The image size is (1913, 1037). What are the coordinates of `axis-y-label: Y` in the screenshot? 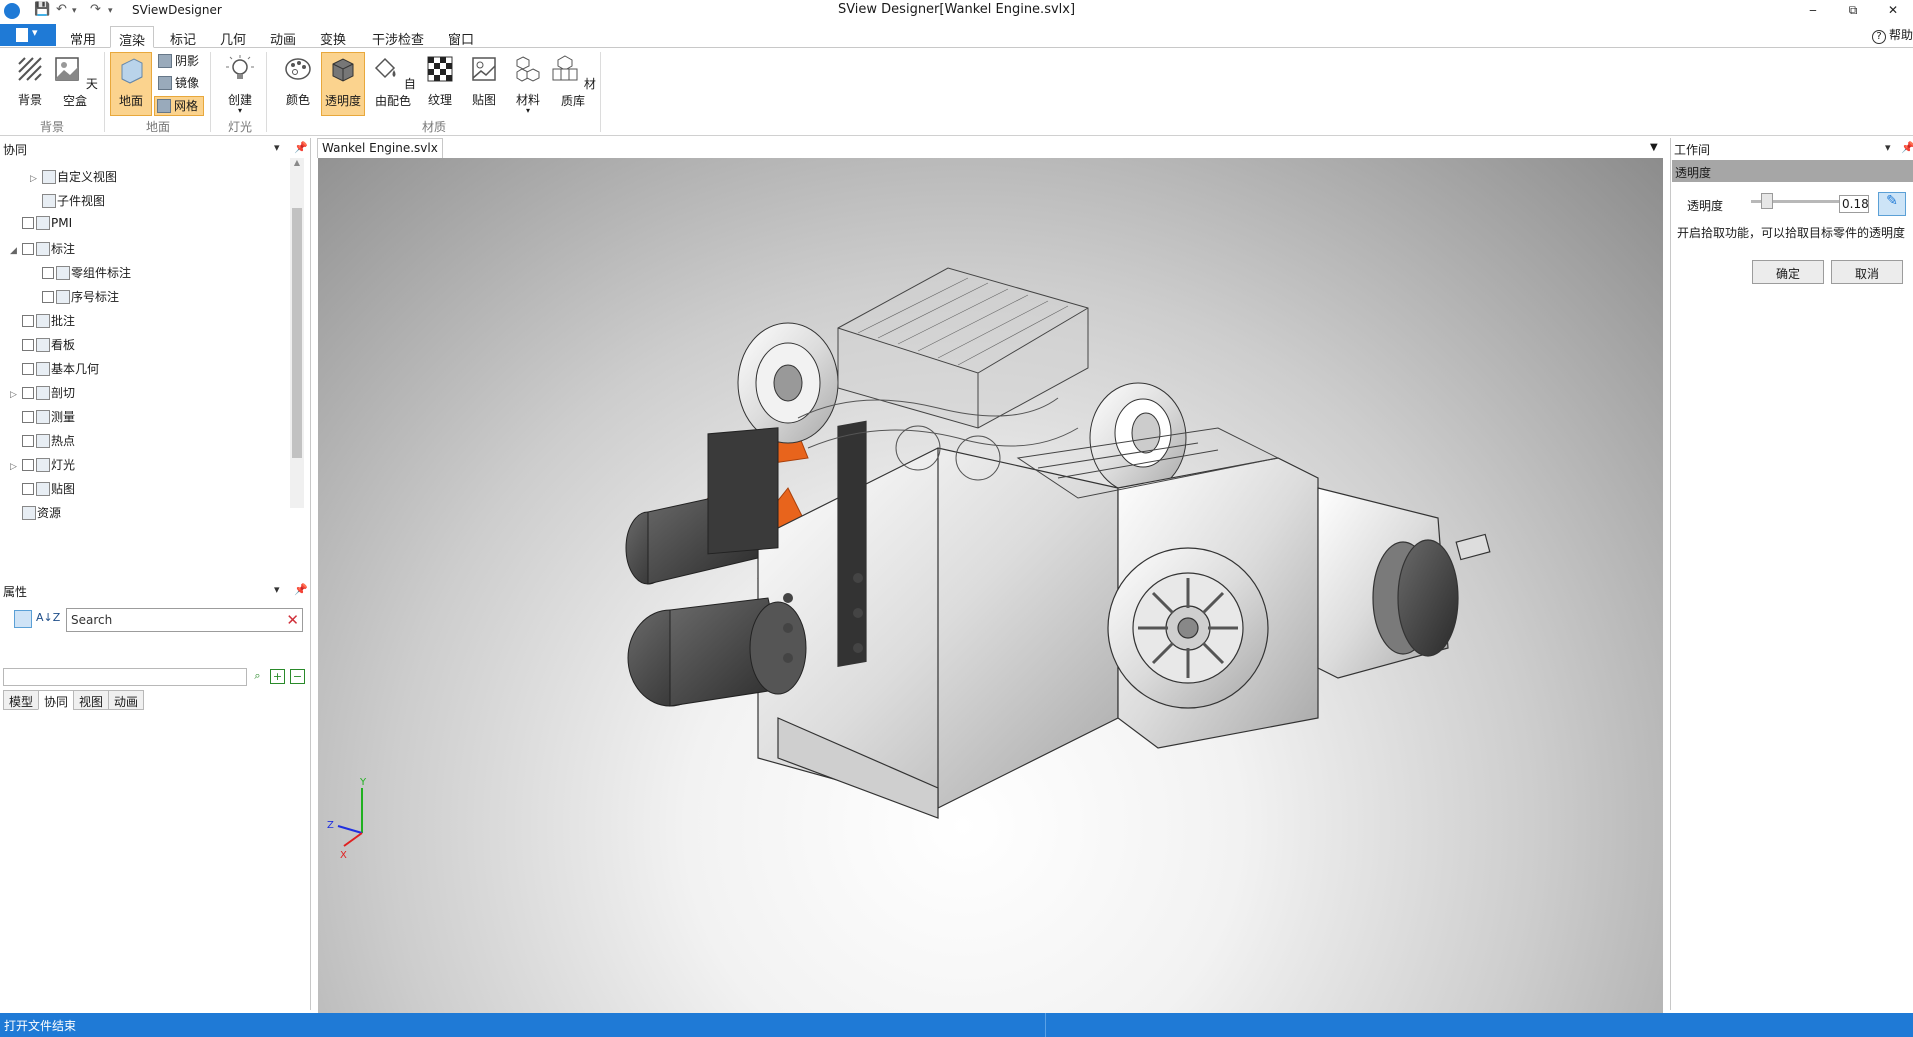 It's located at (363, 782).